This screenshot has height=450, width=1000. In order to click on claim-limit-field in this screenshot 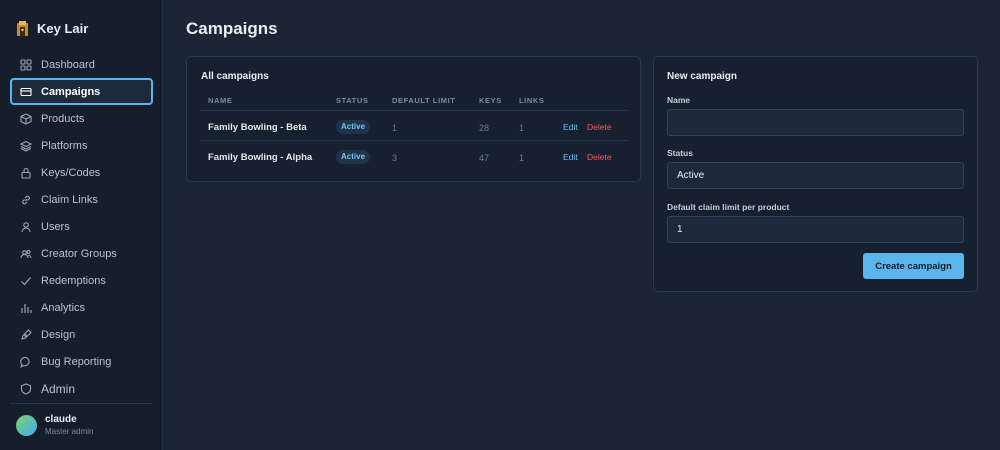, I will do `click(815, 229)`.